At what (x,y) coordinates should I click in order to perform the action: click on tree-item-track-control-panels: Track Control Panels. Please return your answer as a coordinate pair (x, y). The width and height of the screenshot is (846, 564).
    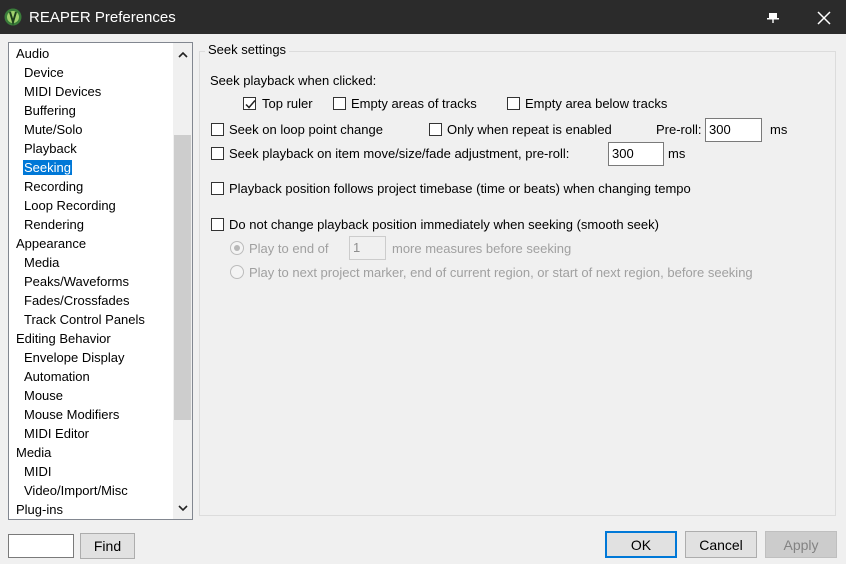
    Looking at the image, I should click on (91, 319).